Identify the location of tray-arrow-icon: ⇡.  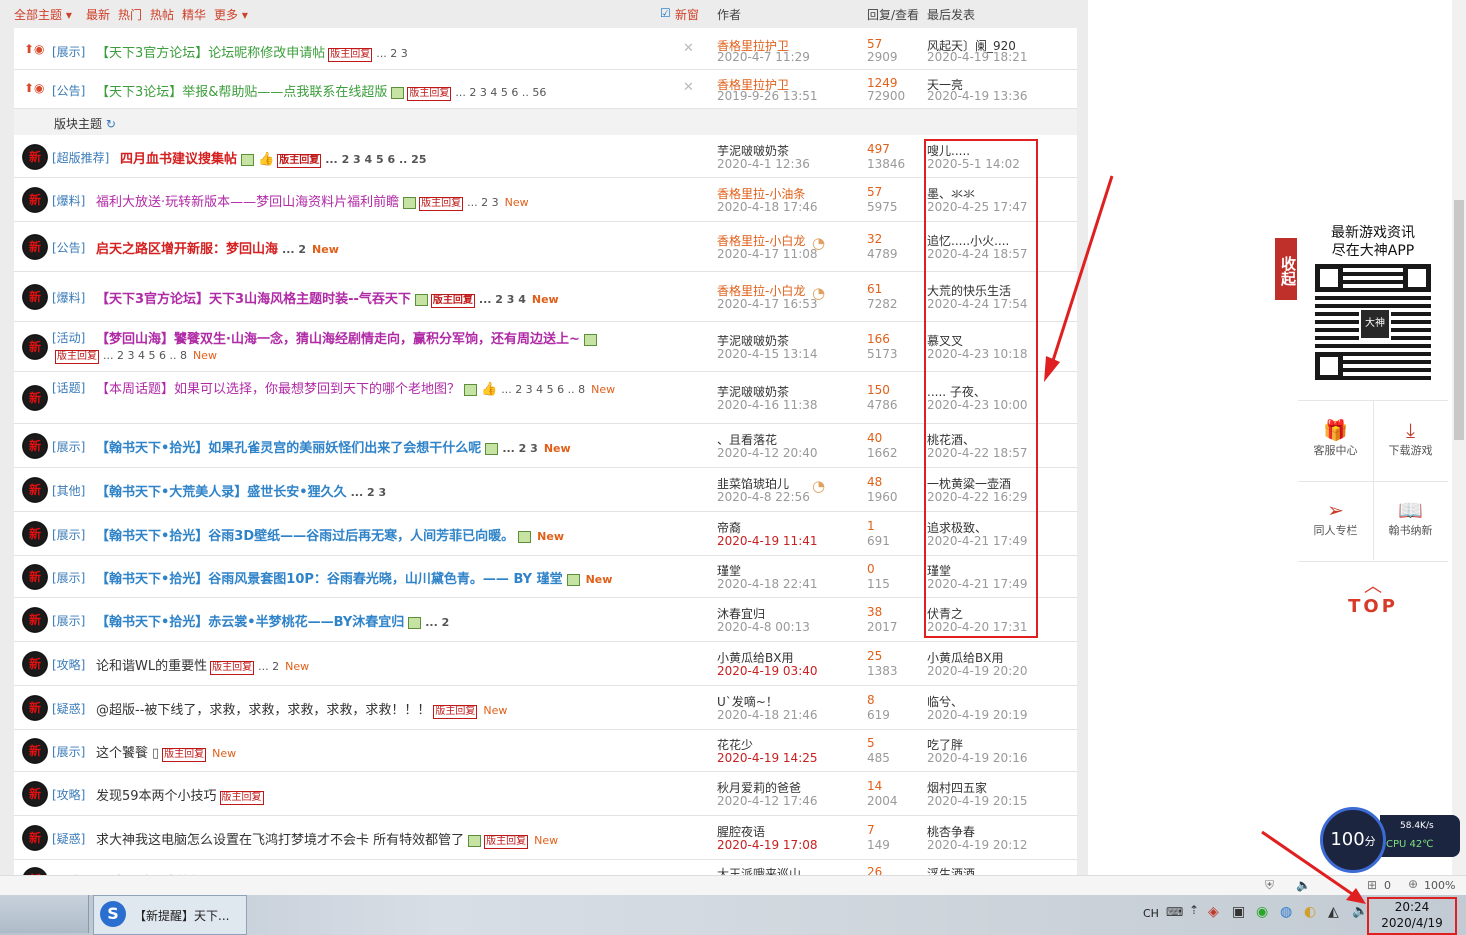
(1194, 910).